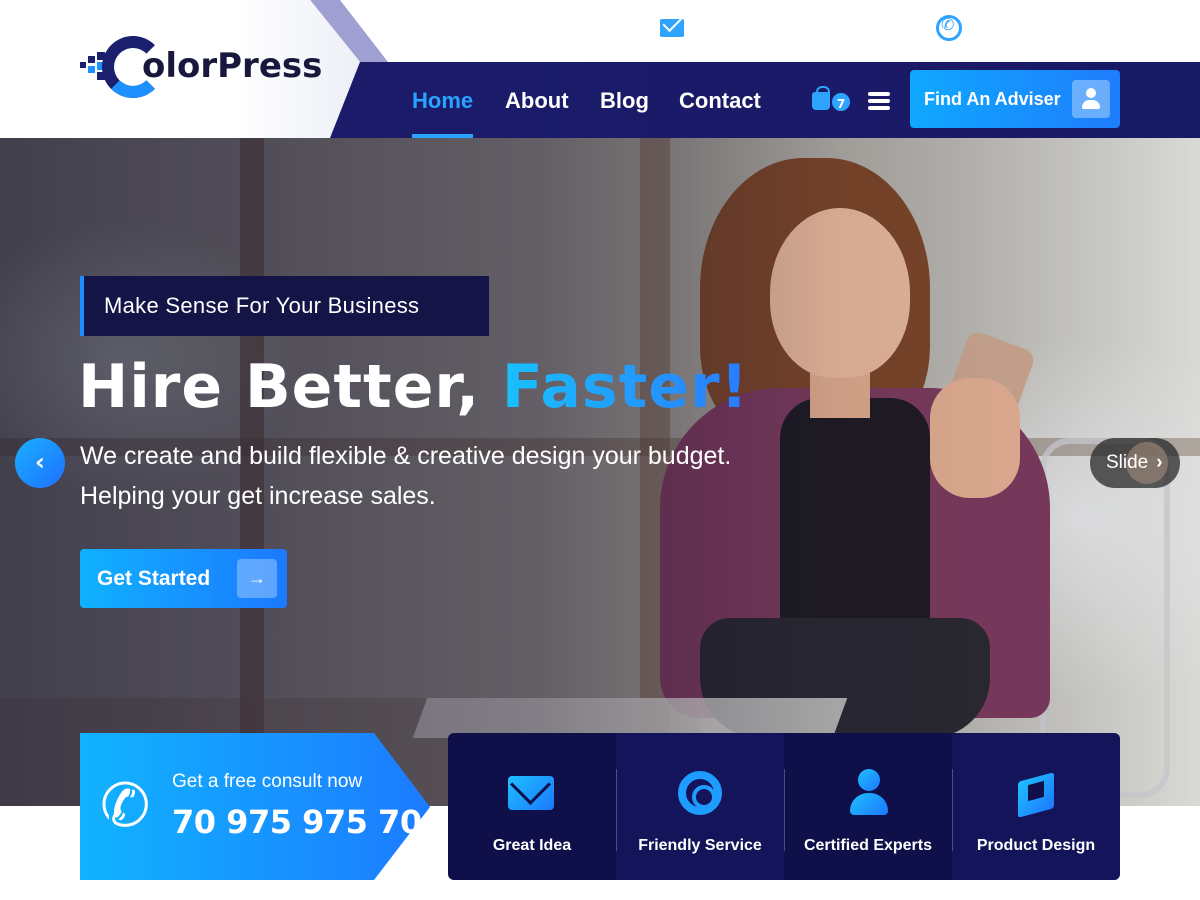 This screenshot has height=900, width=1200. I want to click on nav-active-indicator, so click(442, 136).